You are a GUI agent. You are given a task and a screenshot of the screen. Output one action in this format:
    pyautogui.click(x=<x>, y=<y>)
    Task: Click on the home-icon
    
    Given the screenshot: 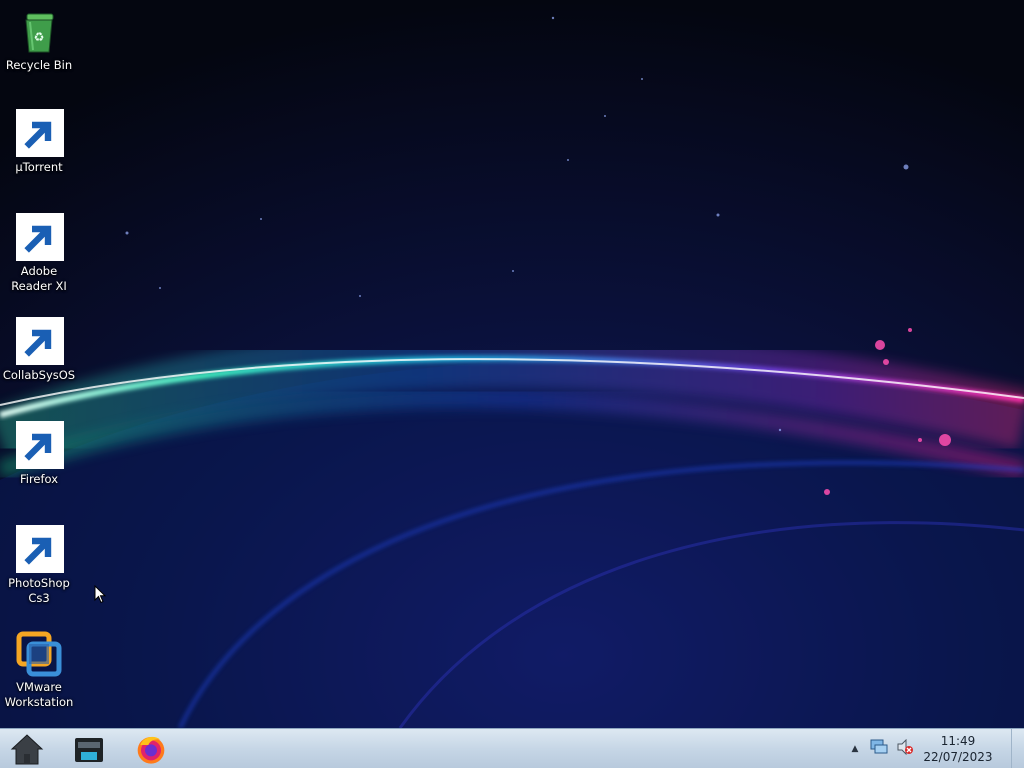 What is the action you would take?
    pyautogui.click(x=27, y=749)
    